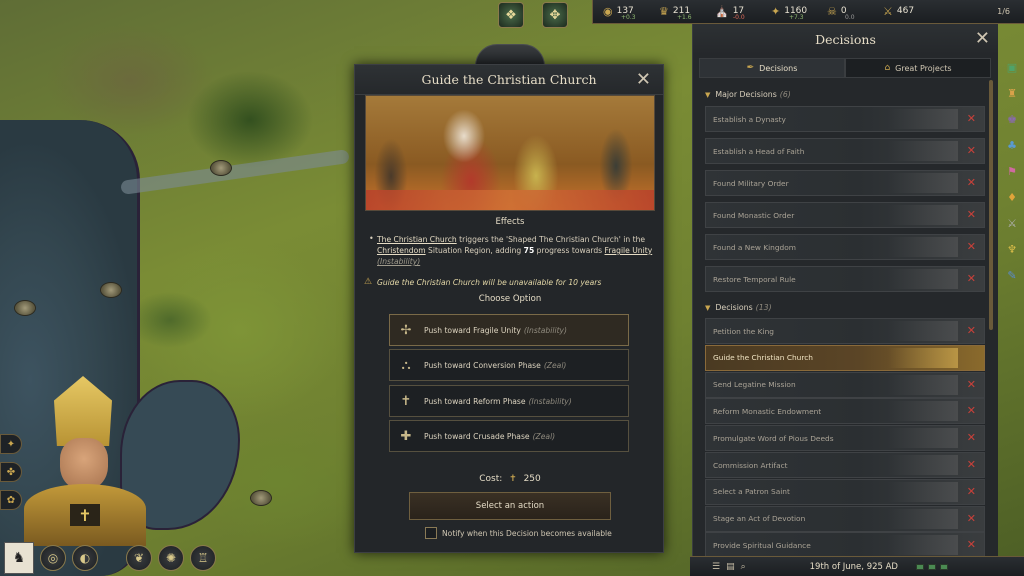 Image resolution: width=1024 pixels, height=576 pixels. I want to click on resource-gold: ◉ 137 +0.3, so click(621, 12).